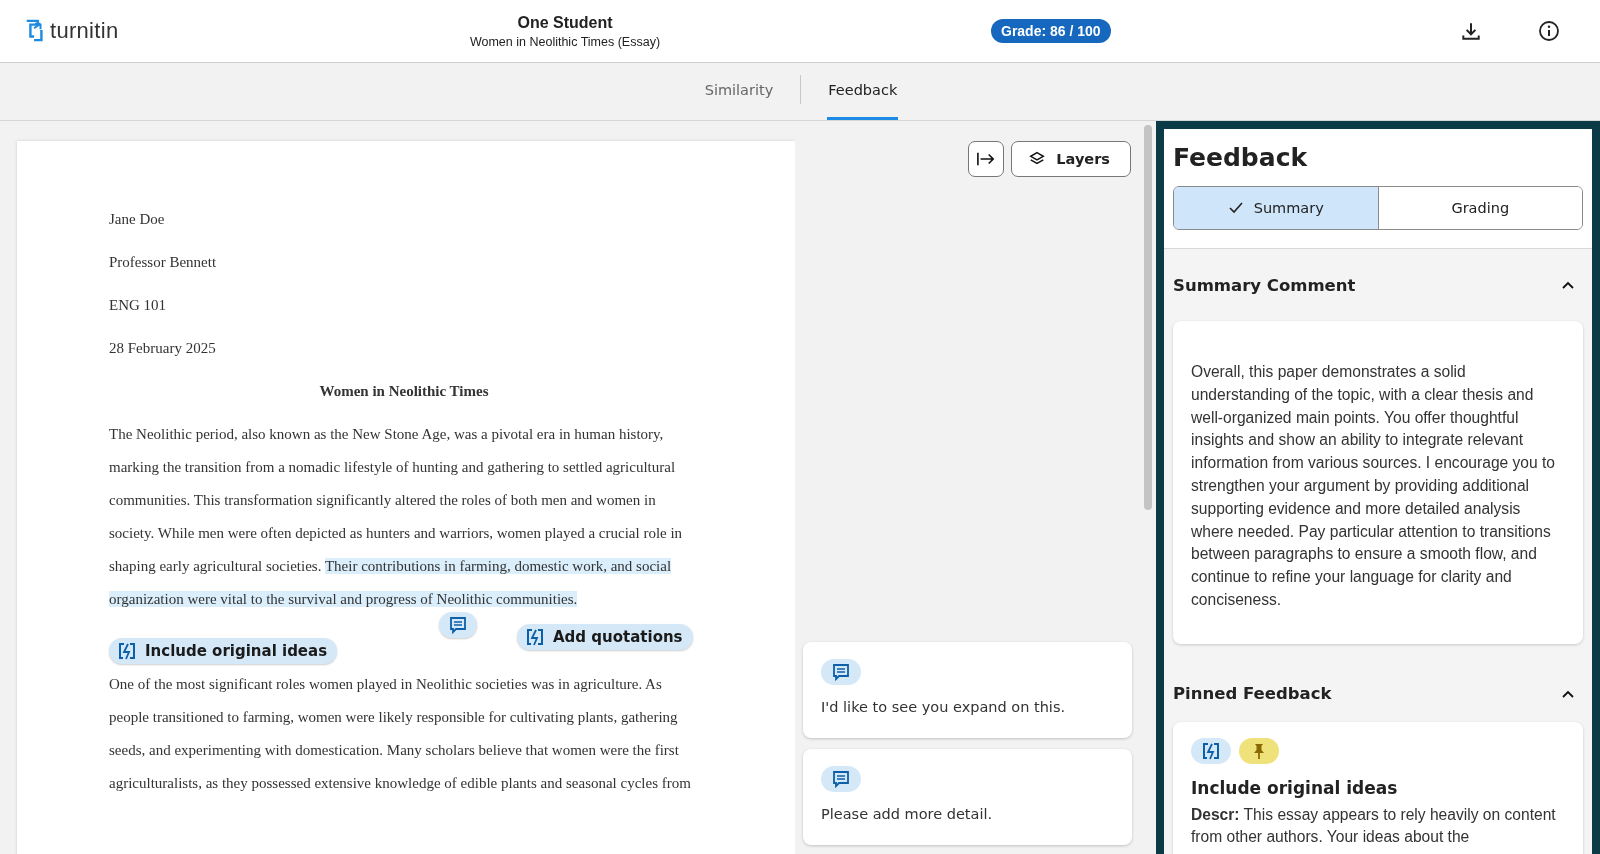  What do you see at coordinates (138, 305) in the screenshot?
I see `essay-header-line: ENG 101` at bounding box center [138, 305].